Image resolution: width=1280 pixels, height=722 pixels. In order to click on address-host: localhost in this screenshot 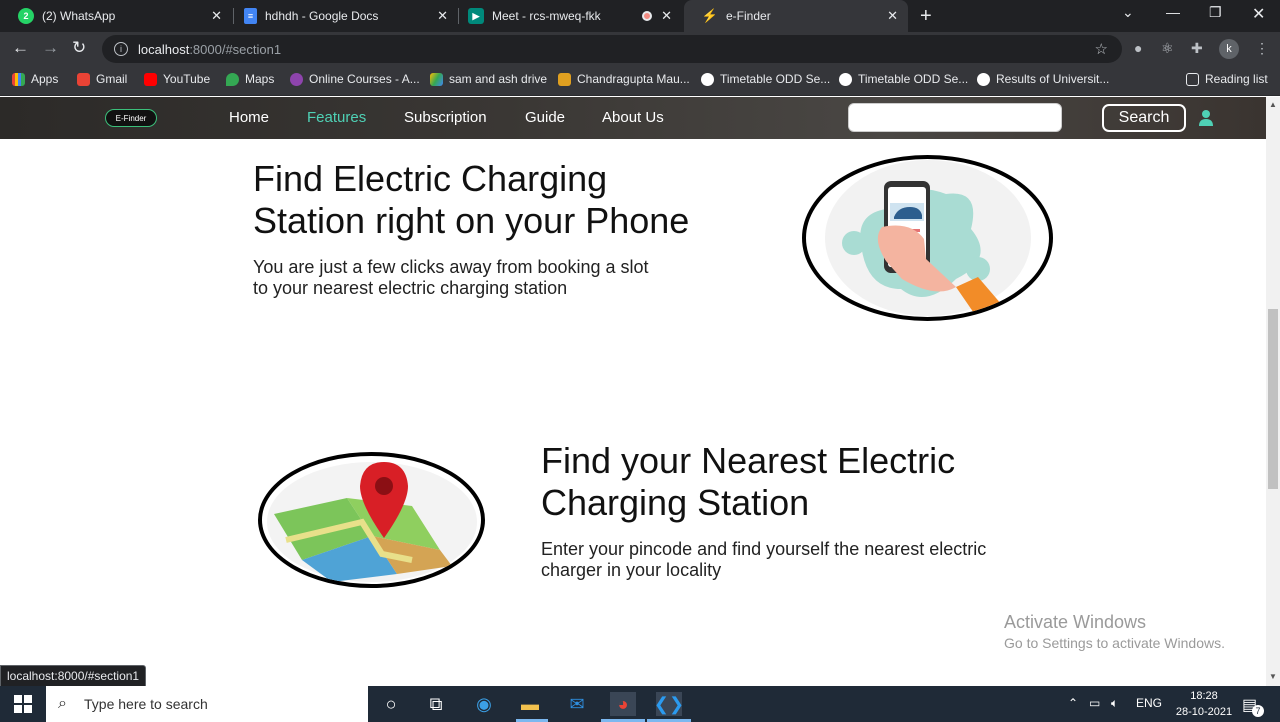, I will do `click(164, 49)`.